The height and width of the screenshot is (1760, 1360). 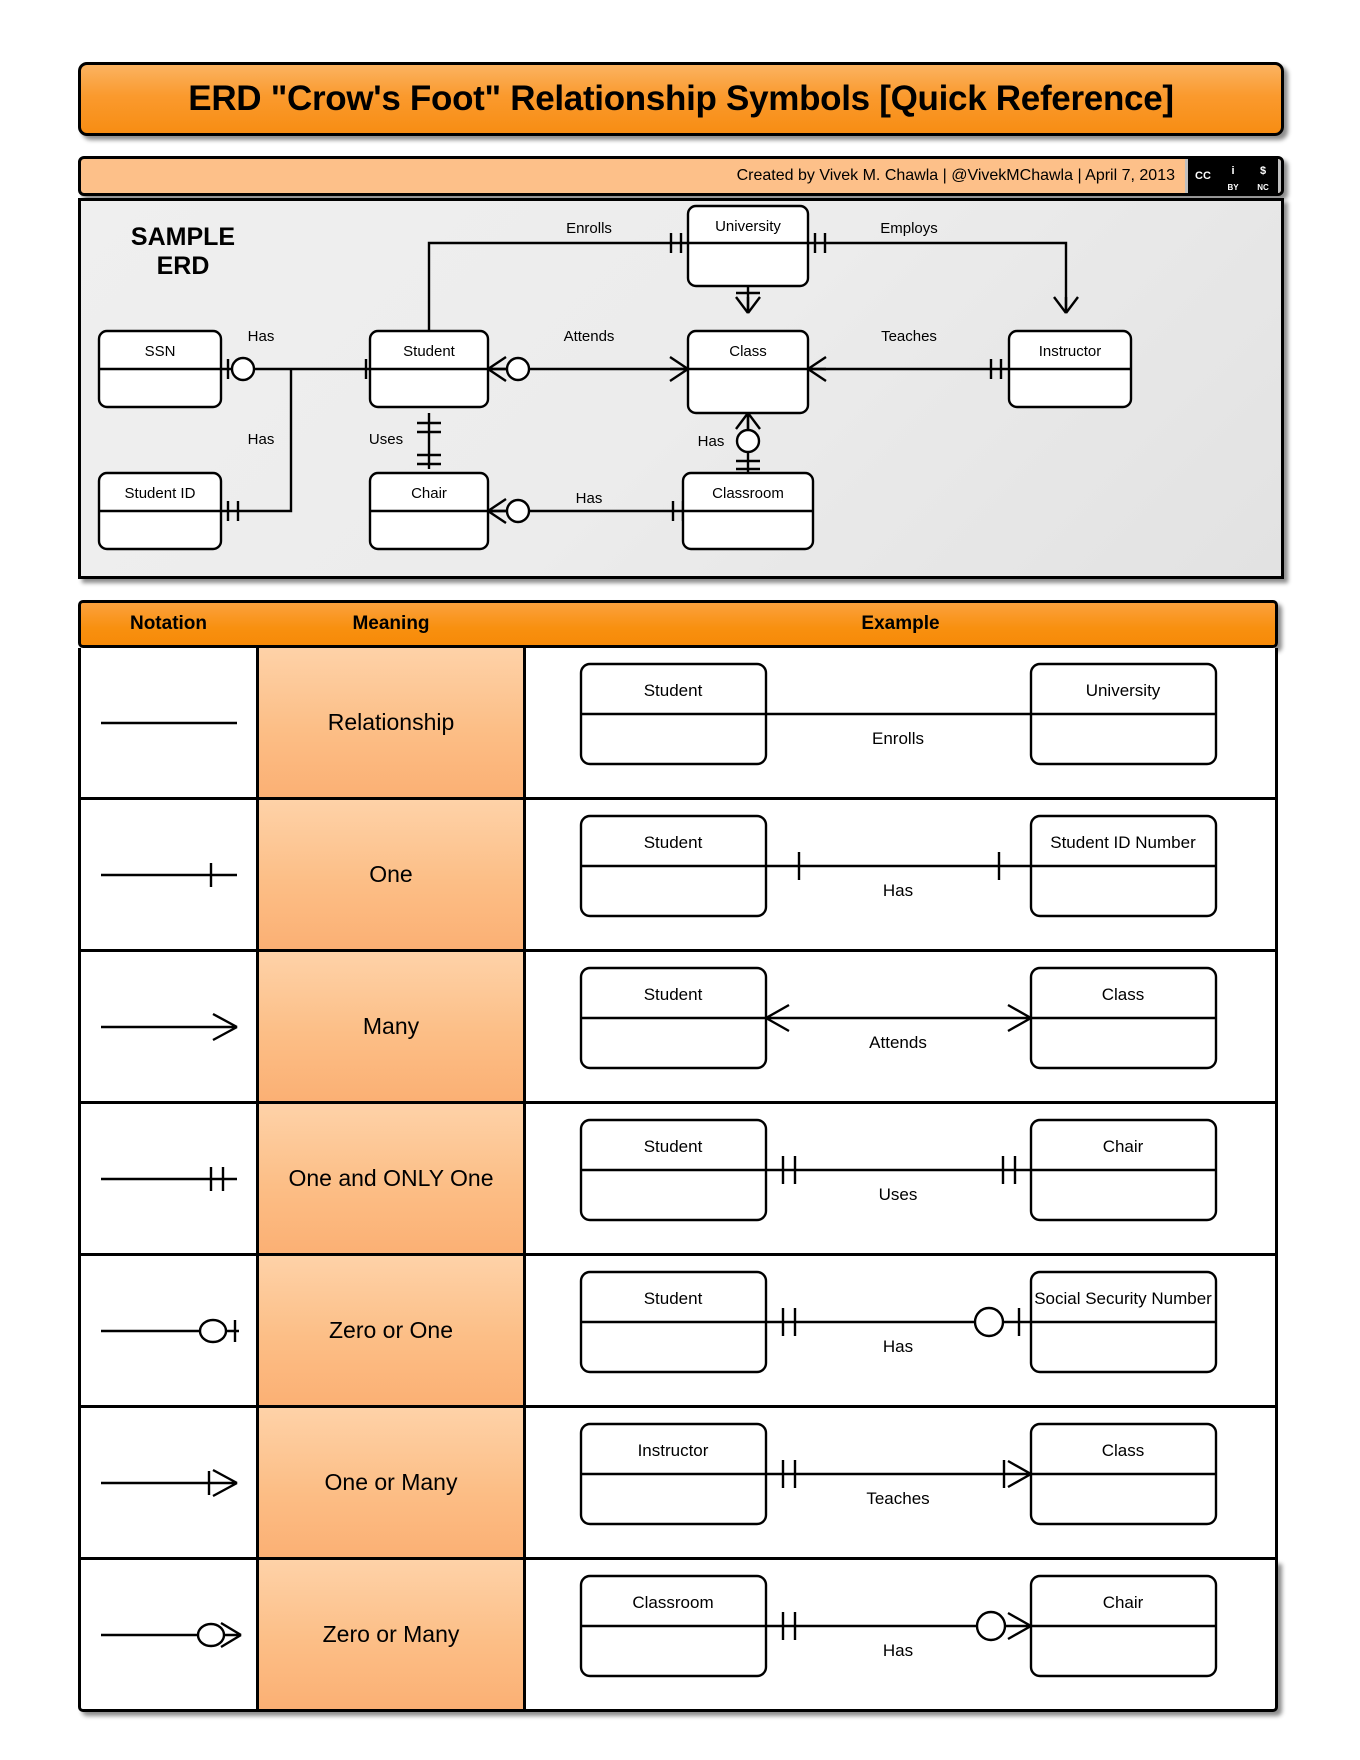 I want to click on erd-entity-instructor: Instructor, so click(x=1070, y=369).